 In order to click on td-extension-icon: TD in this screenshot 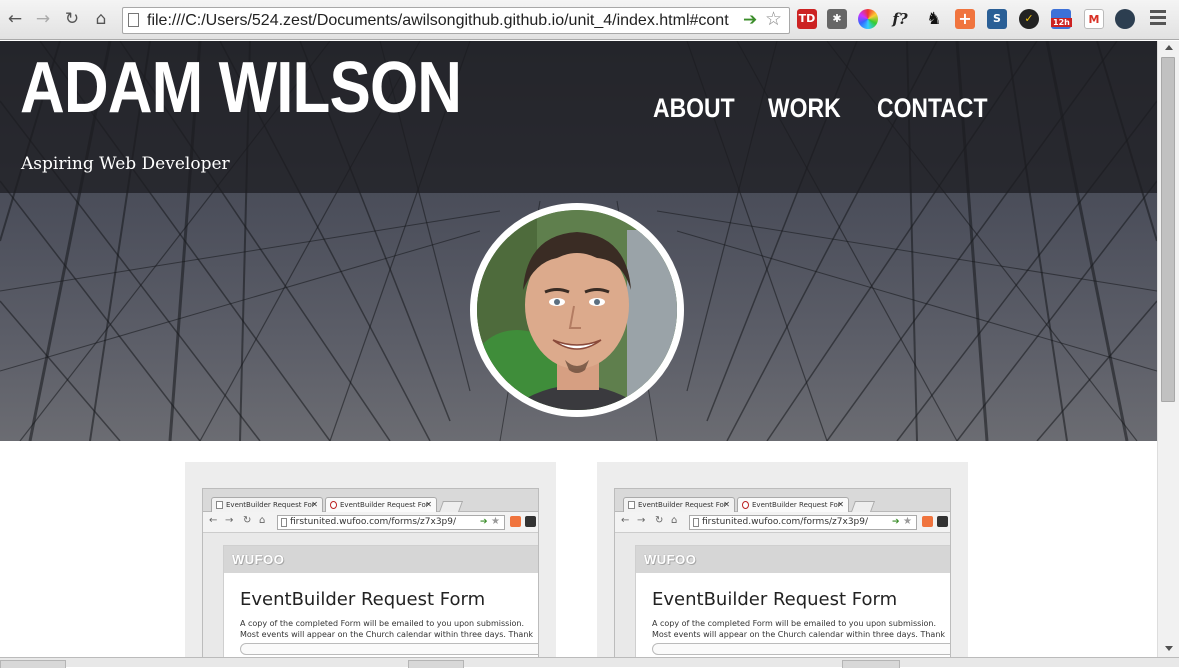, I will do `click(807, 19)`.